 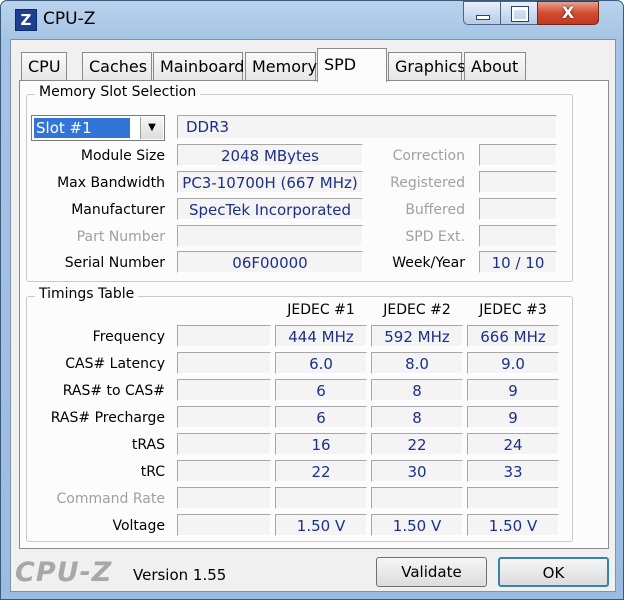 I want to click on timing-value-cell: 33, so click(x=513, y=471).